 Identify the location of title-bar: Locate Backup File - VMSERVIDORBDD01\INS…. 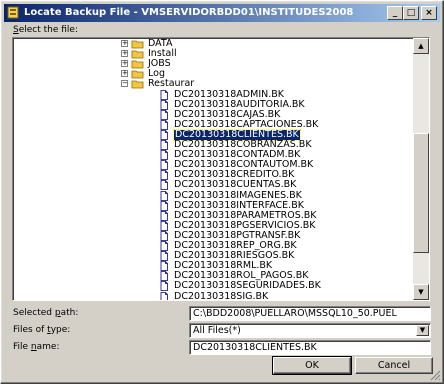
(222, 13).